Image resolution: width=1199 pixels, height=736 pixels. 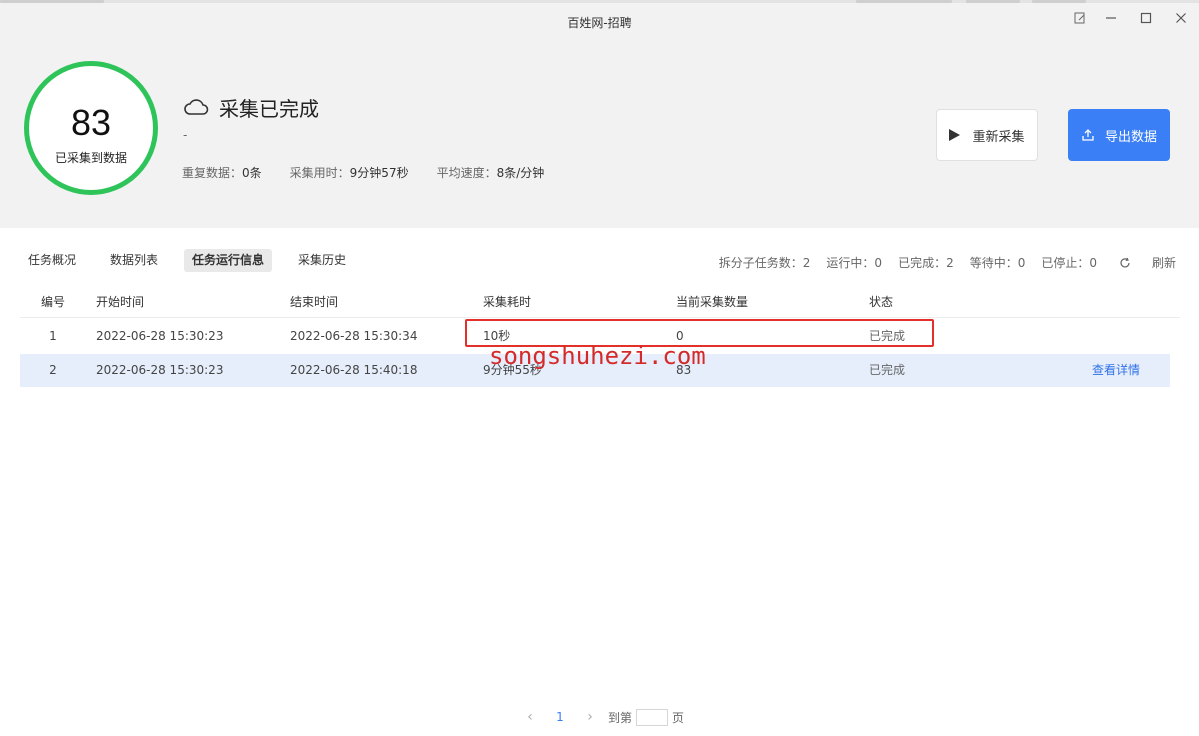 What do you see at coordinates (222, 173) in the screenshot?
I see `duplicate-stat: 重复数据：0条` at bounding box center [222, 173].